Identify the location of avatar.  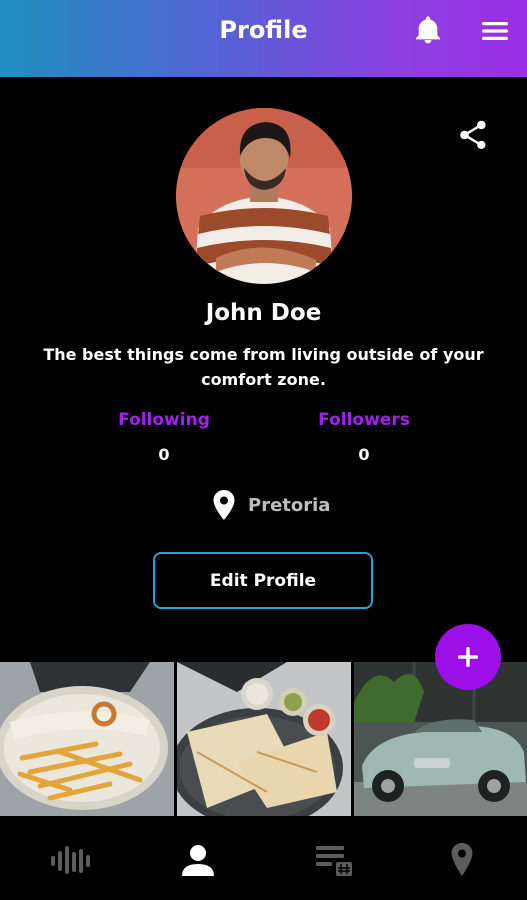
(264, 196).